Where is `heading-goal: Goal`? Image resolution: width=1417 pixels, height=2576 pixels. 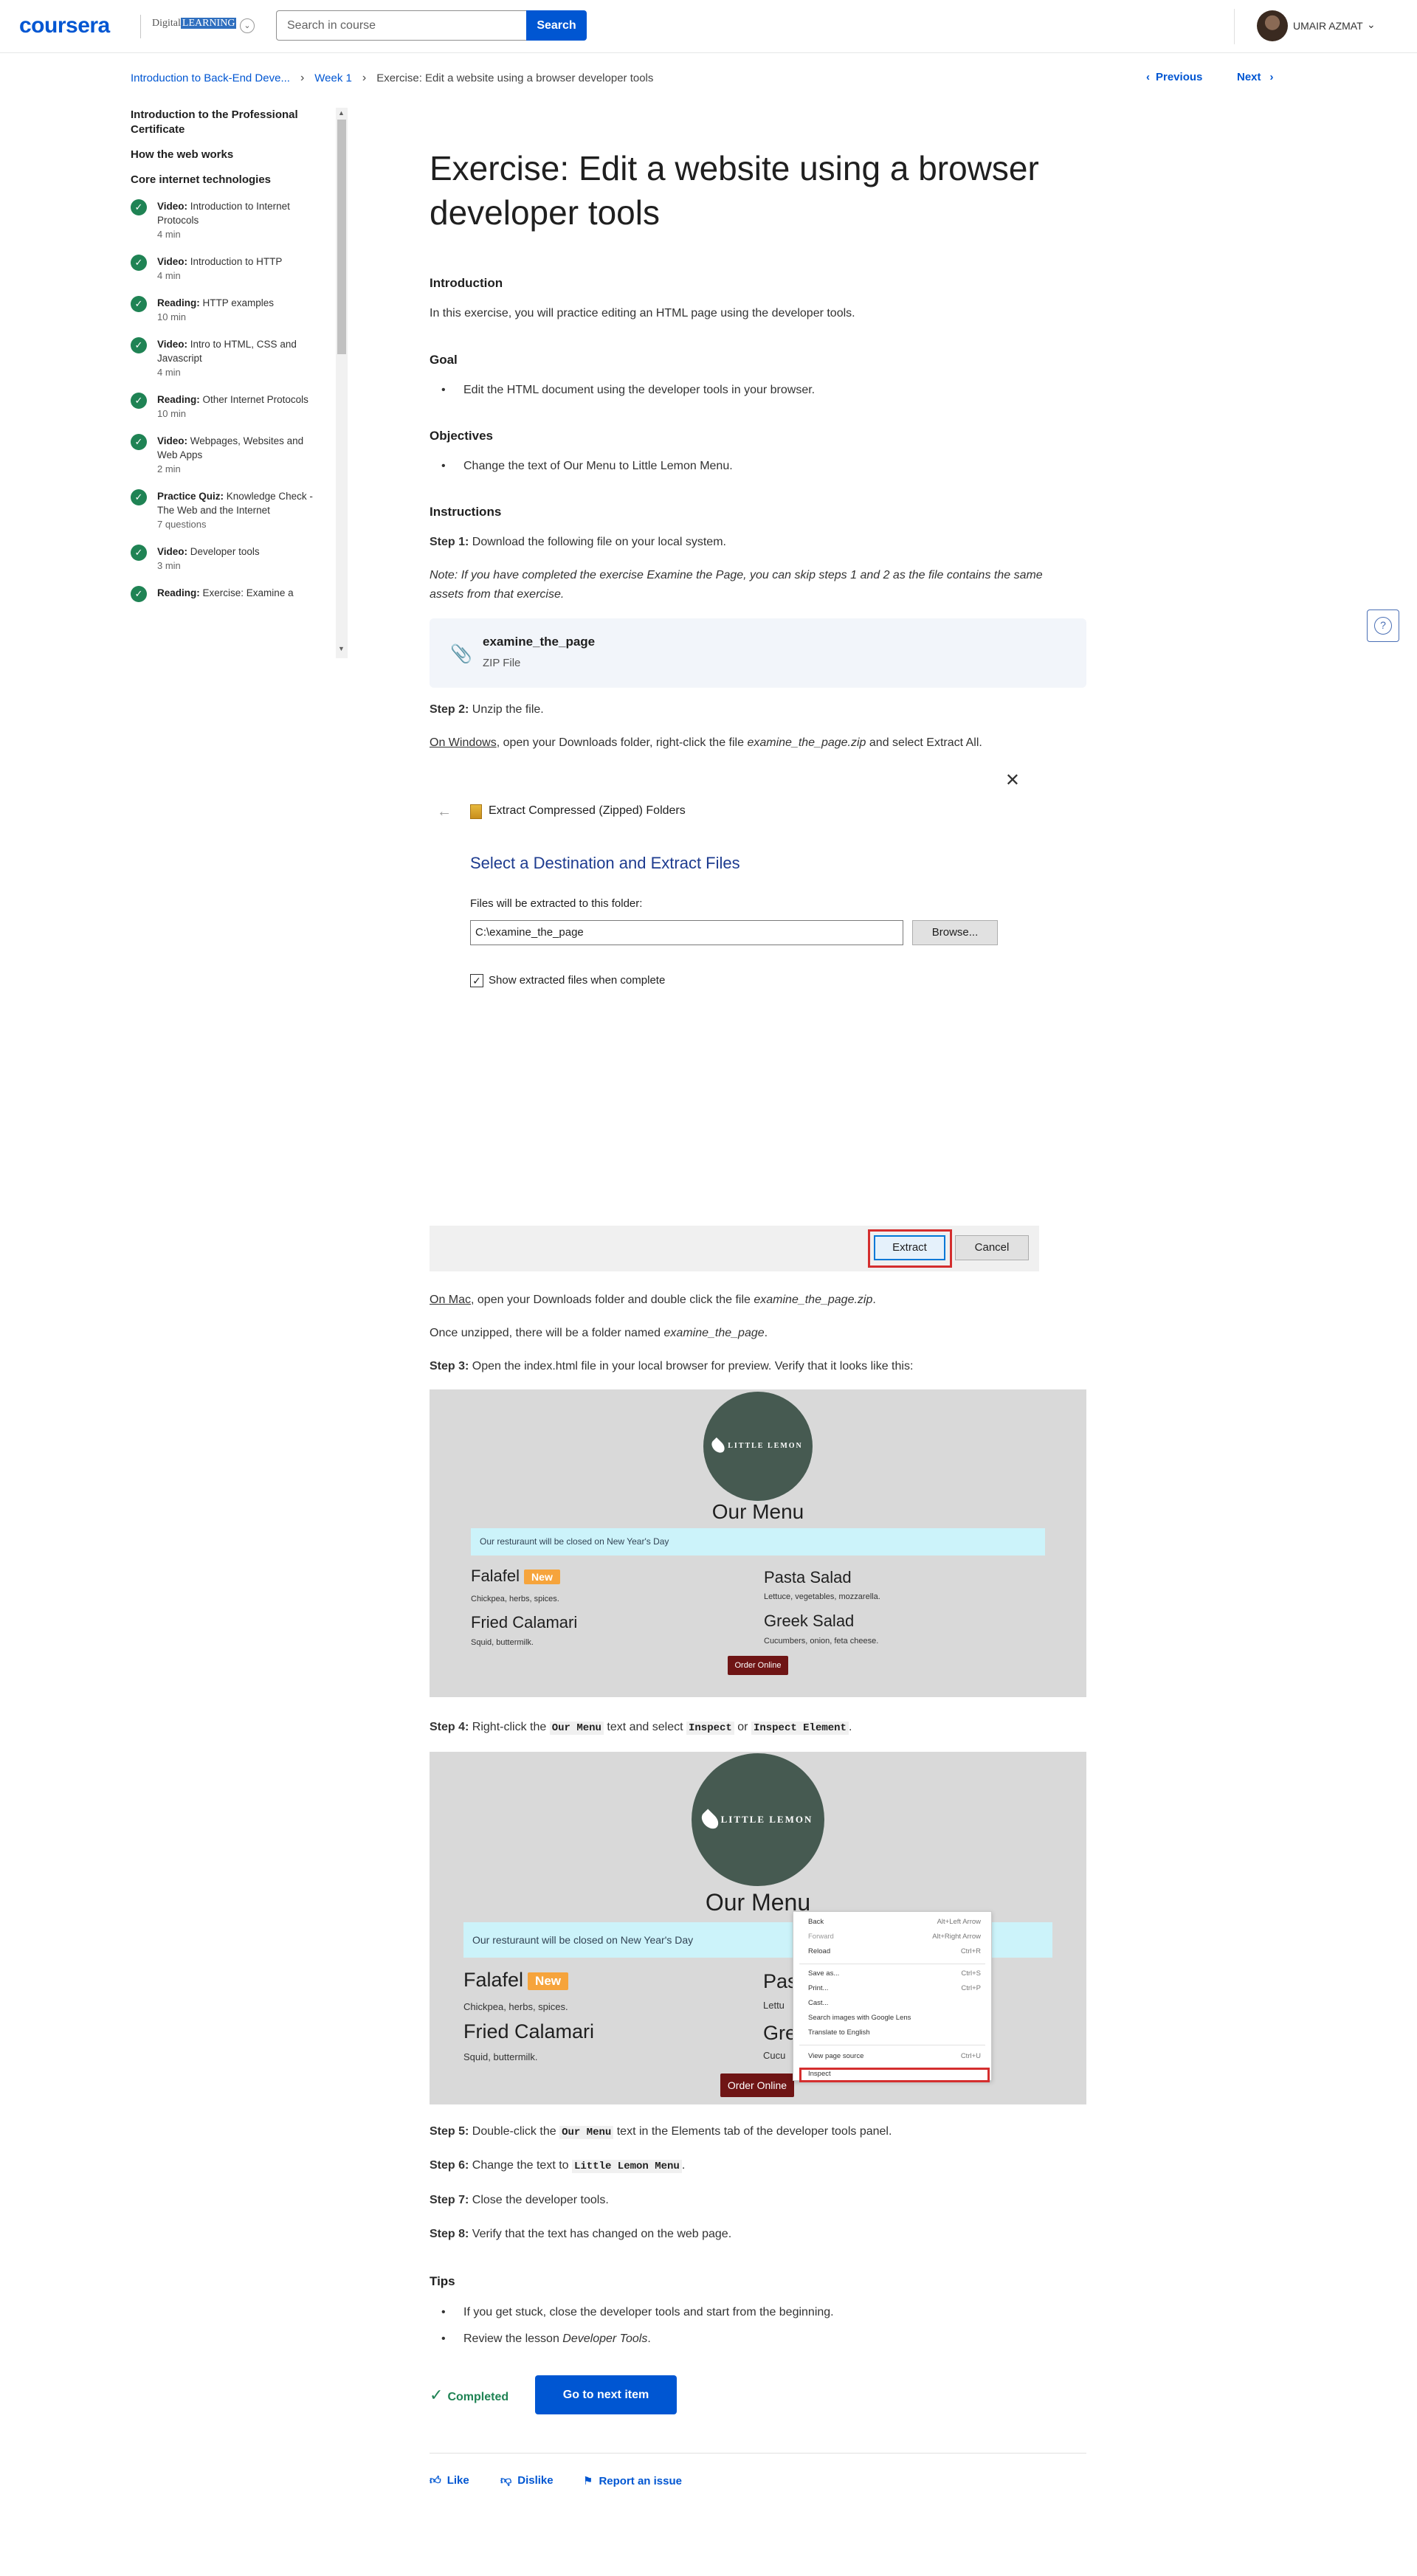
heading-goal: Goal is located at coordinates (444, 360).